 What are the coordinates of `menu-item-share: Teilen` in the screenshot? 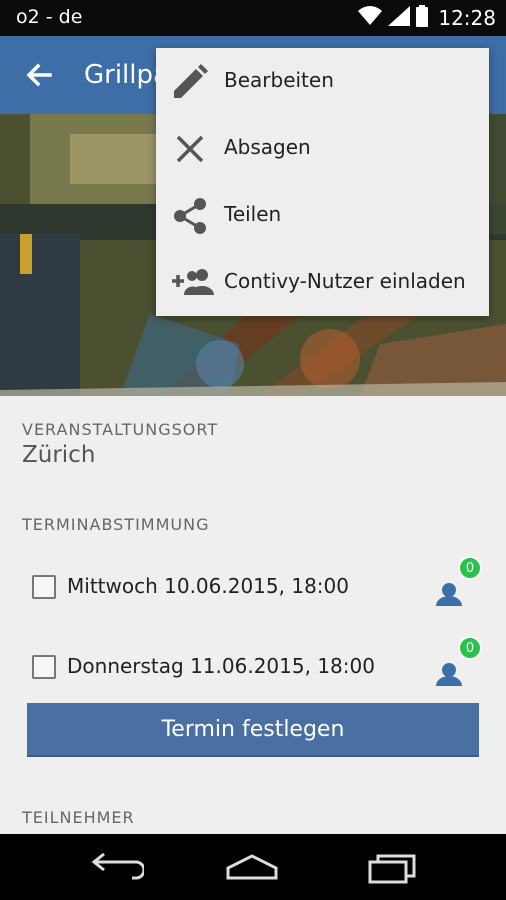 It's located at (322, 215).